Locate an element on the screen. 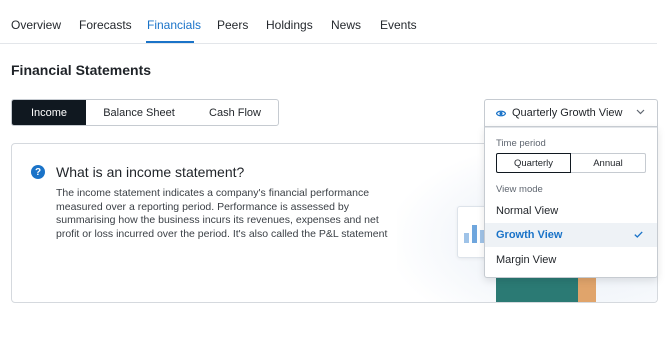 The image size is (669, 338). info-heading: What is an income statement? is located at coordinates (150, 172).